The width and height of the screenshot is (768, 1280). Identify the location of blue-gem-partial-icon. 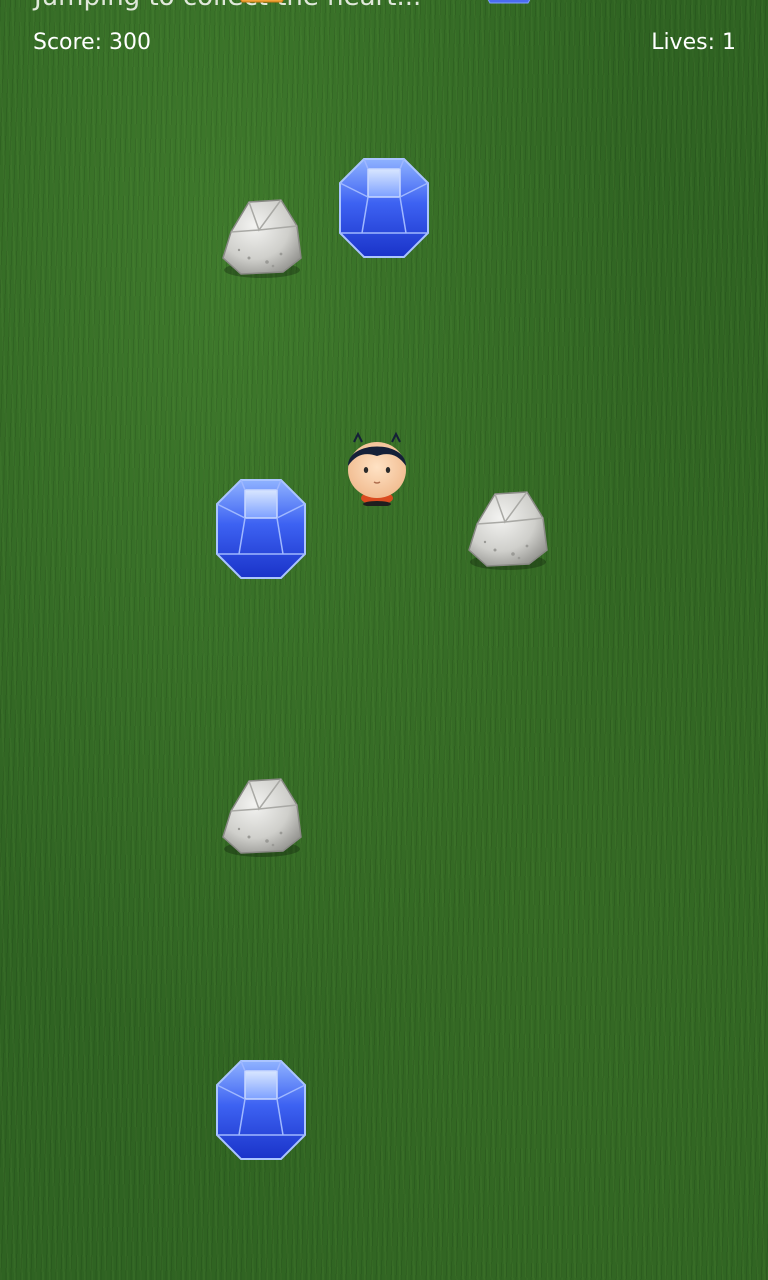
(509, 2).